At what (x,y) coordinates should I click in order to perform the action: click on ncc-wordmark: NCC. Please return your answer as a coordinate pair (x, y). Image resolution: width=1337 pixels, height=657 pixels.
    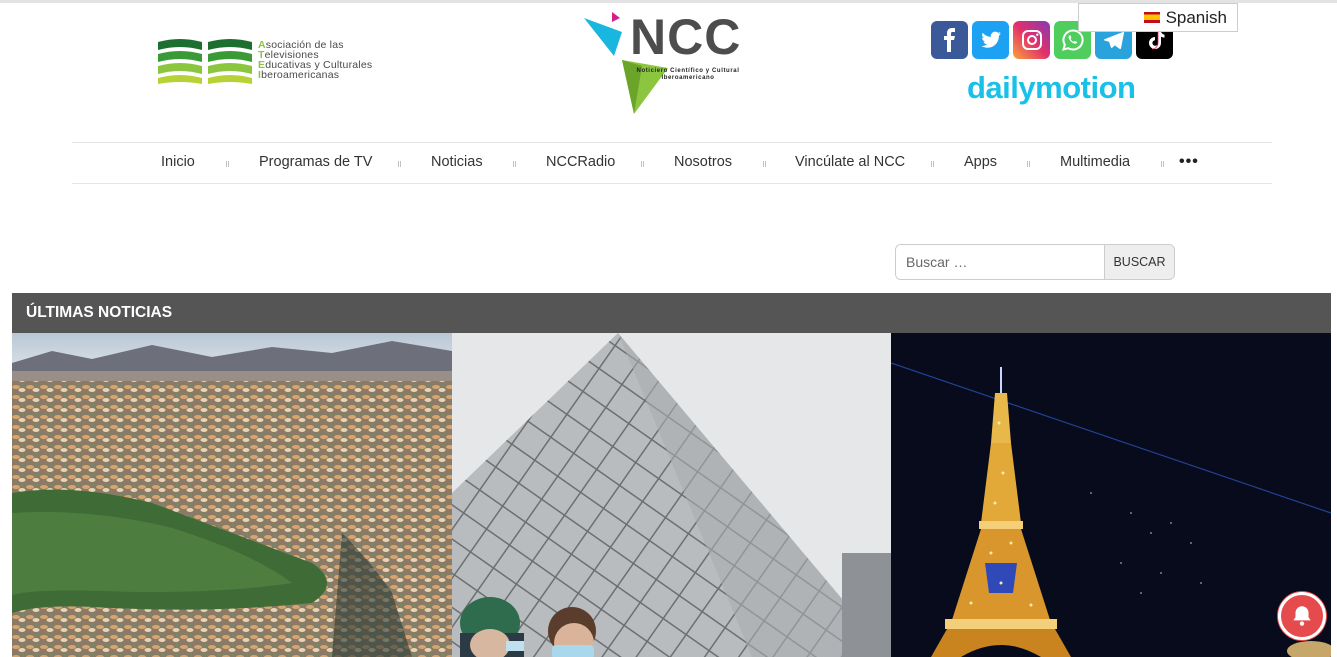
    Looking at the image, I should click on (686, 37).